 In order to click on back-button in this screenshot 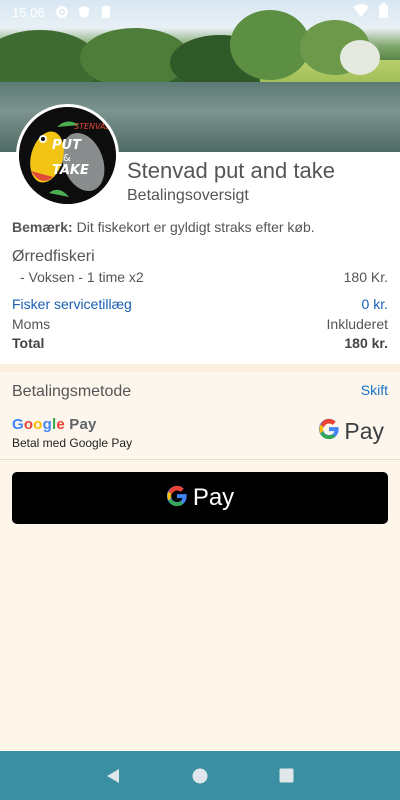, I will do `click(113, 776)`.